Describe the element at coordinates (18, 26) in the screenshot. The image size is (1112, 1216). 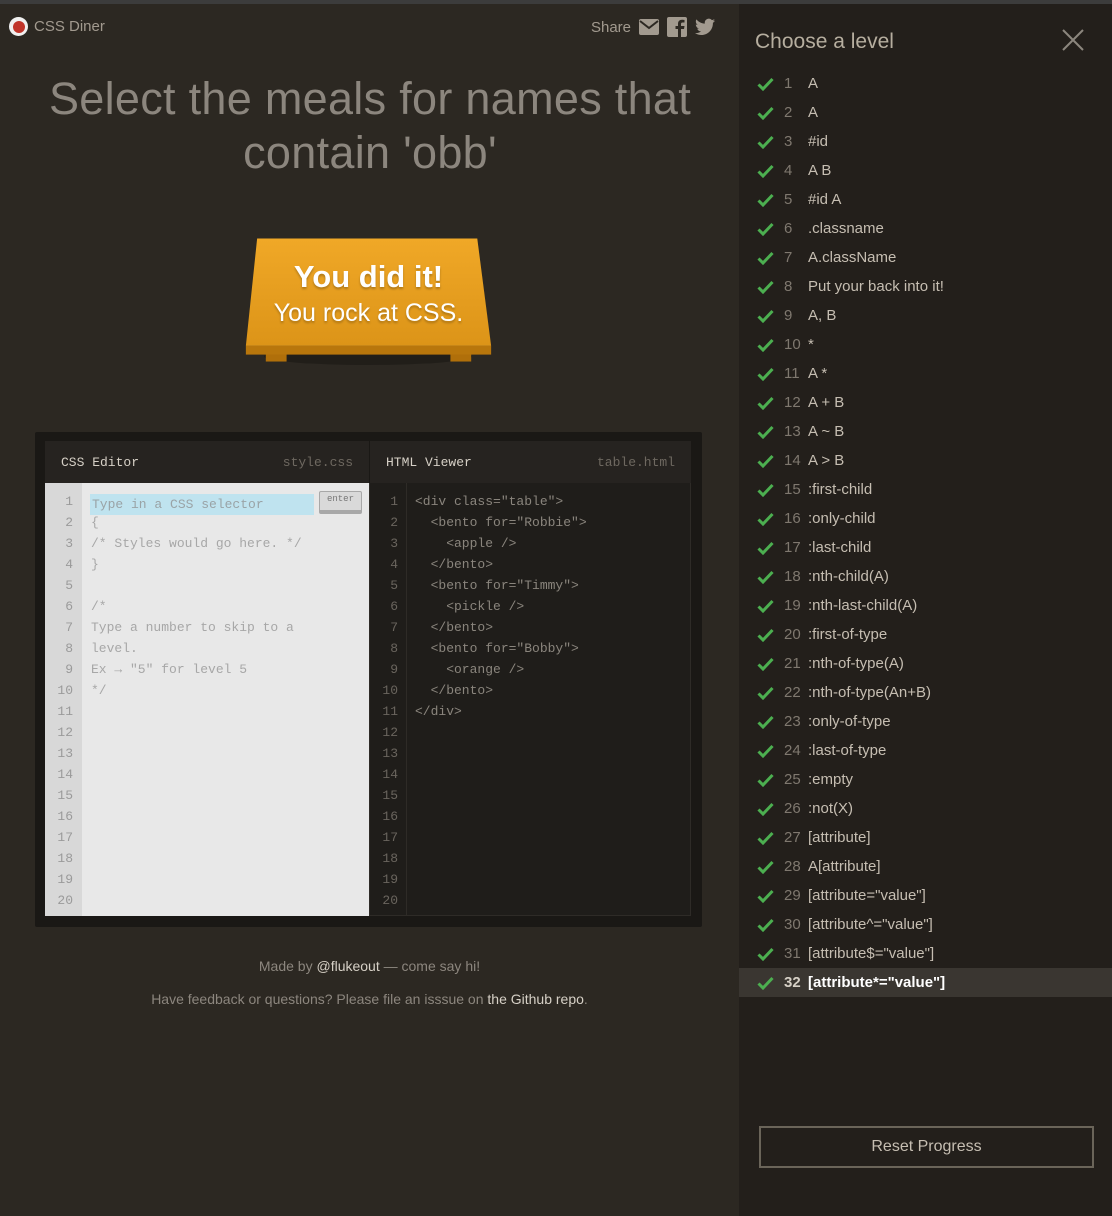
I see `logo-icon` at that location.